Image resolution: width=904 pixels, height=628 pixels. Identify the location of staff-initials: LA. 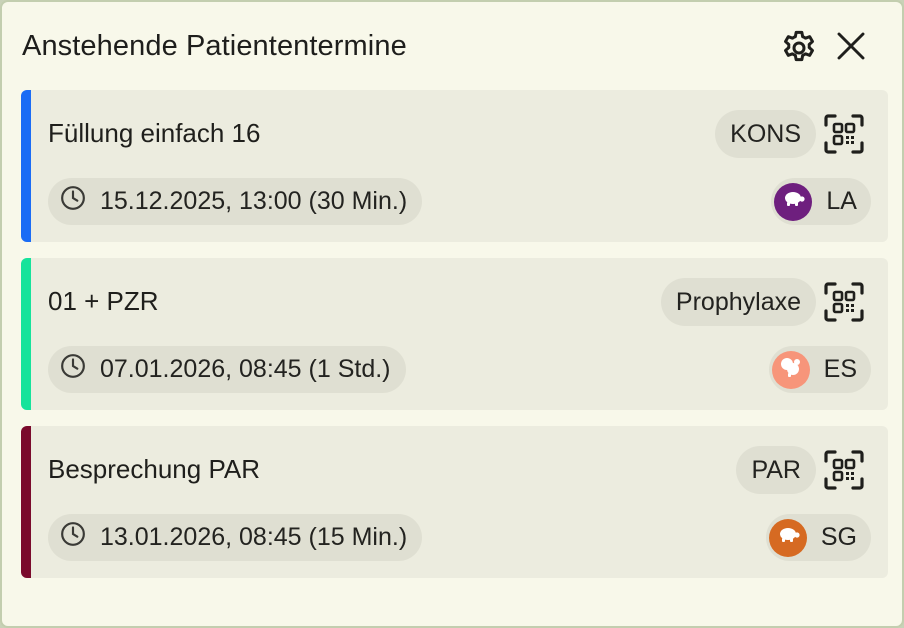
(841, 201).